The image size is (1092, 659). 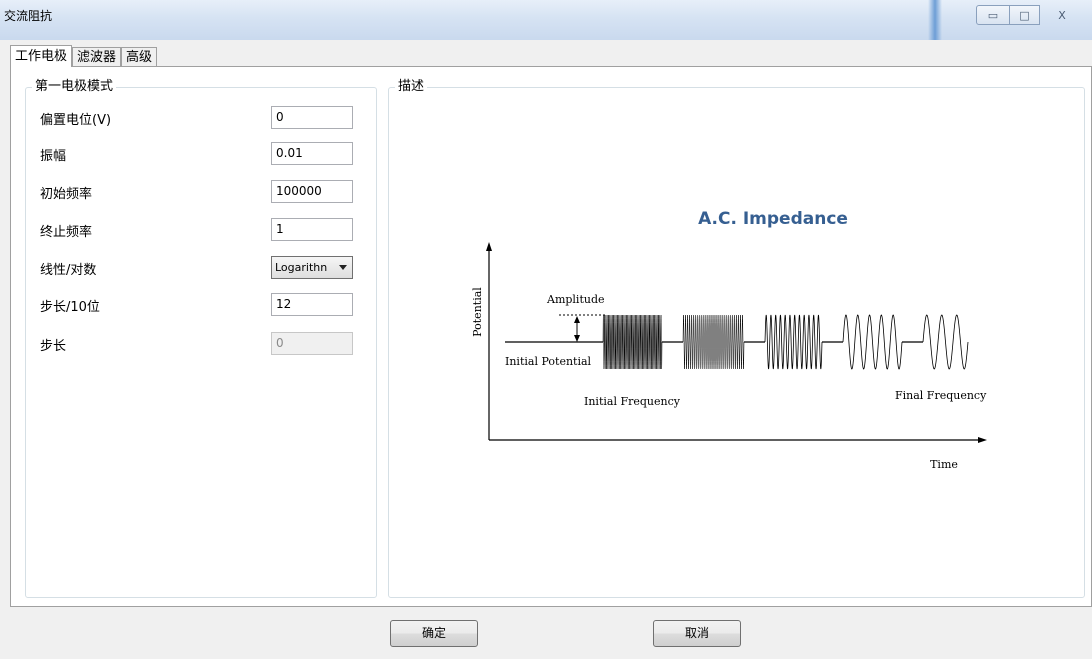 What do you see at coordinates (66, 232) in the screenshot?
I see `final-frequency-label: 终止频率` at bounding box center [66, 232].